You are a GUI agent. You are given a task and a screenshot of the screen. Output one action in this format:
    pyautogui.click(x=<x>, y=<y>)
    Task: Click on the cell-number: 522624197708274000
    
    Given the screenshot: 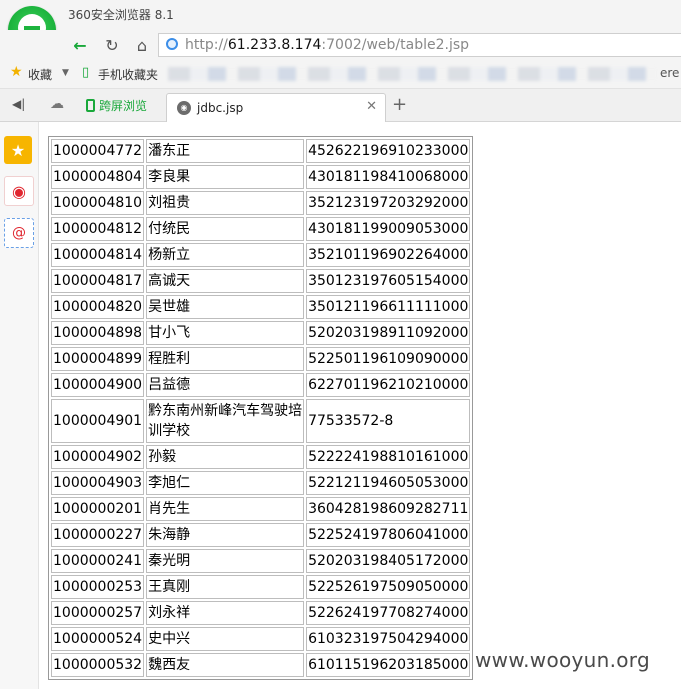 What is the action you would take?
    pyautogui.click(x=388, y=613)
    